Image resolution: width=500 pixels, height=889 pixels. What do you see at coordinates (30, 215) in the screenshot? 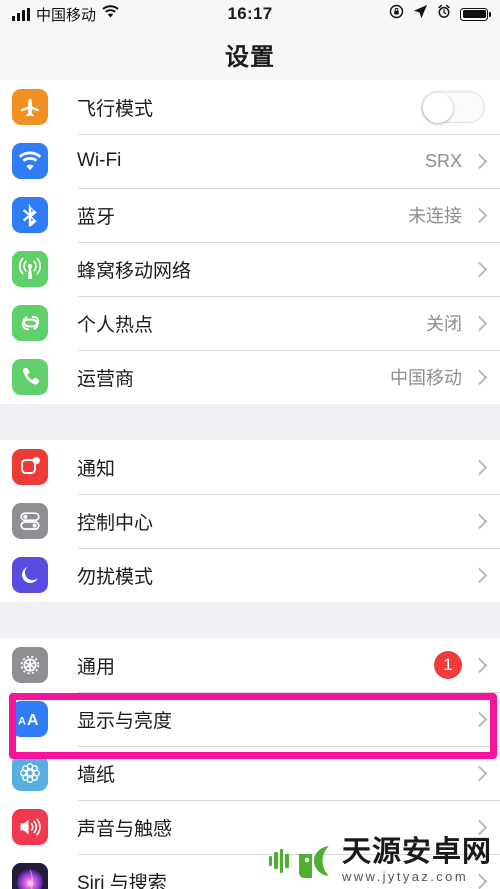
I see `bluetooth-icon` at bounding box center [30, 215].